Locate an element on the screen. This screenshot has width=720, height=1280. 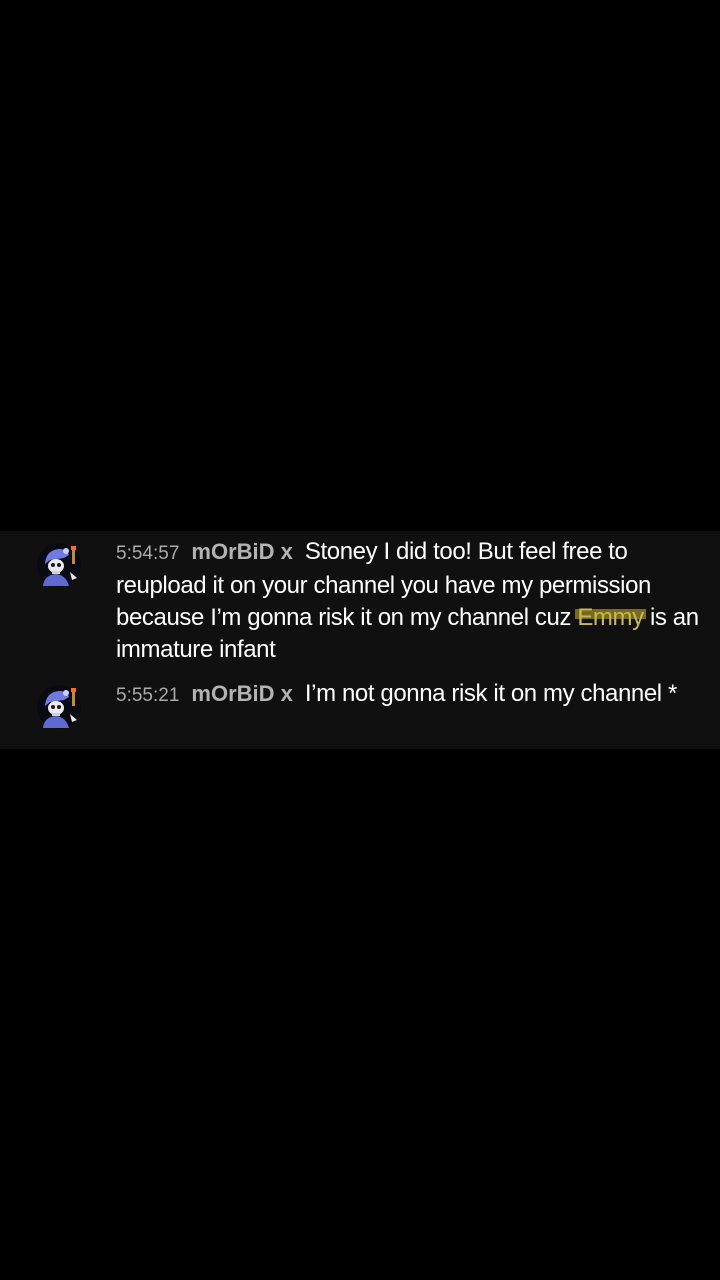
message-timestamp: 5:55:21 is located at coordinates (148, 695).